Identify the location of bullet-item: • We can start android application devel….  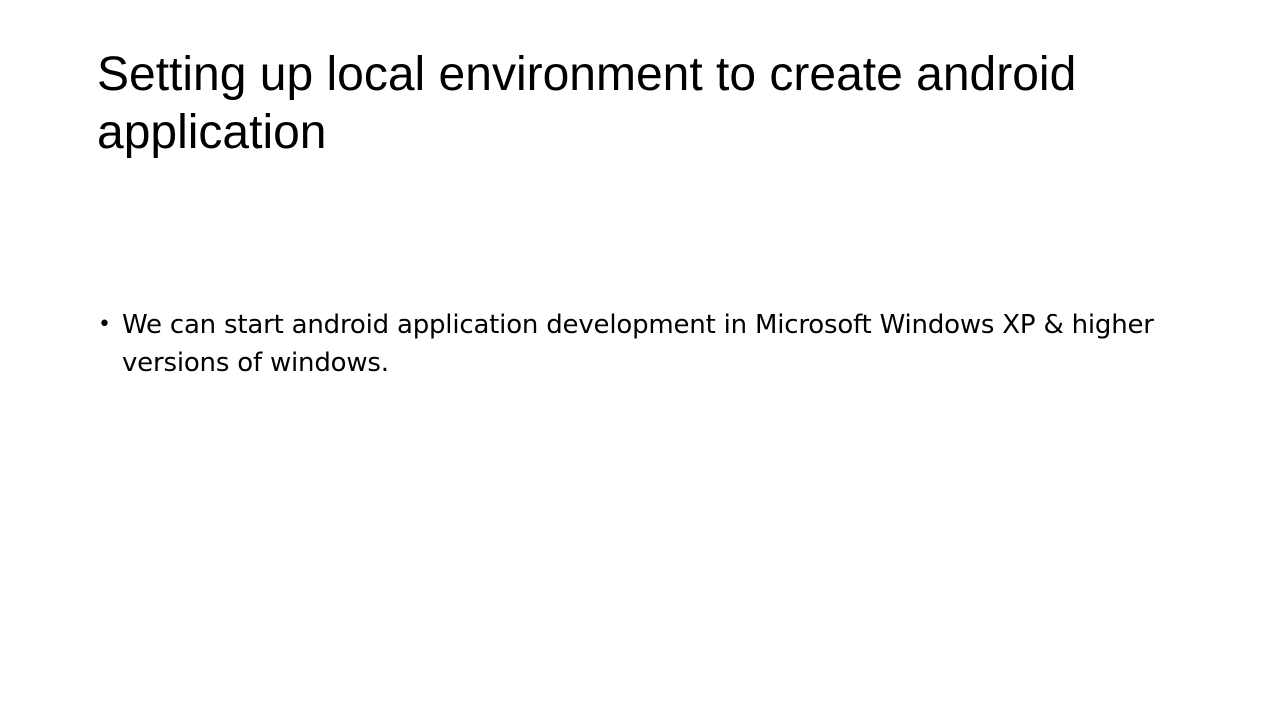
(640, 344).